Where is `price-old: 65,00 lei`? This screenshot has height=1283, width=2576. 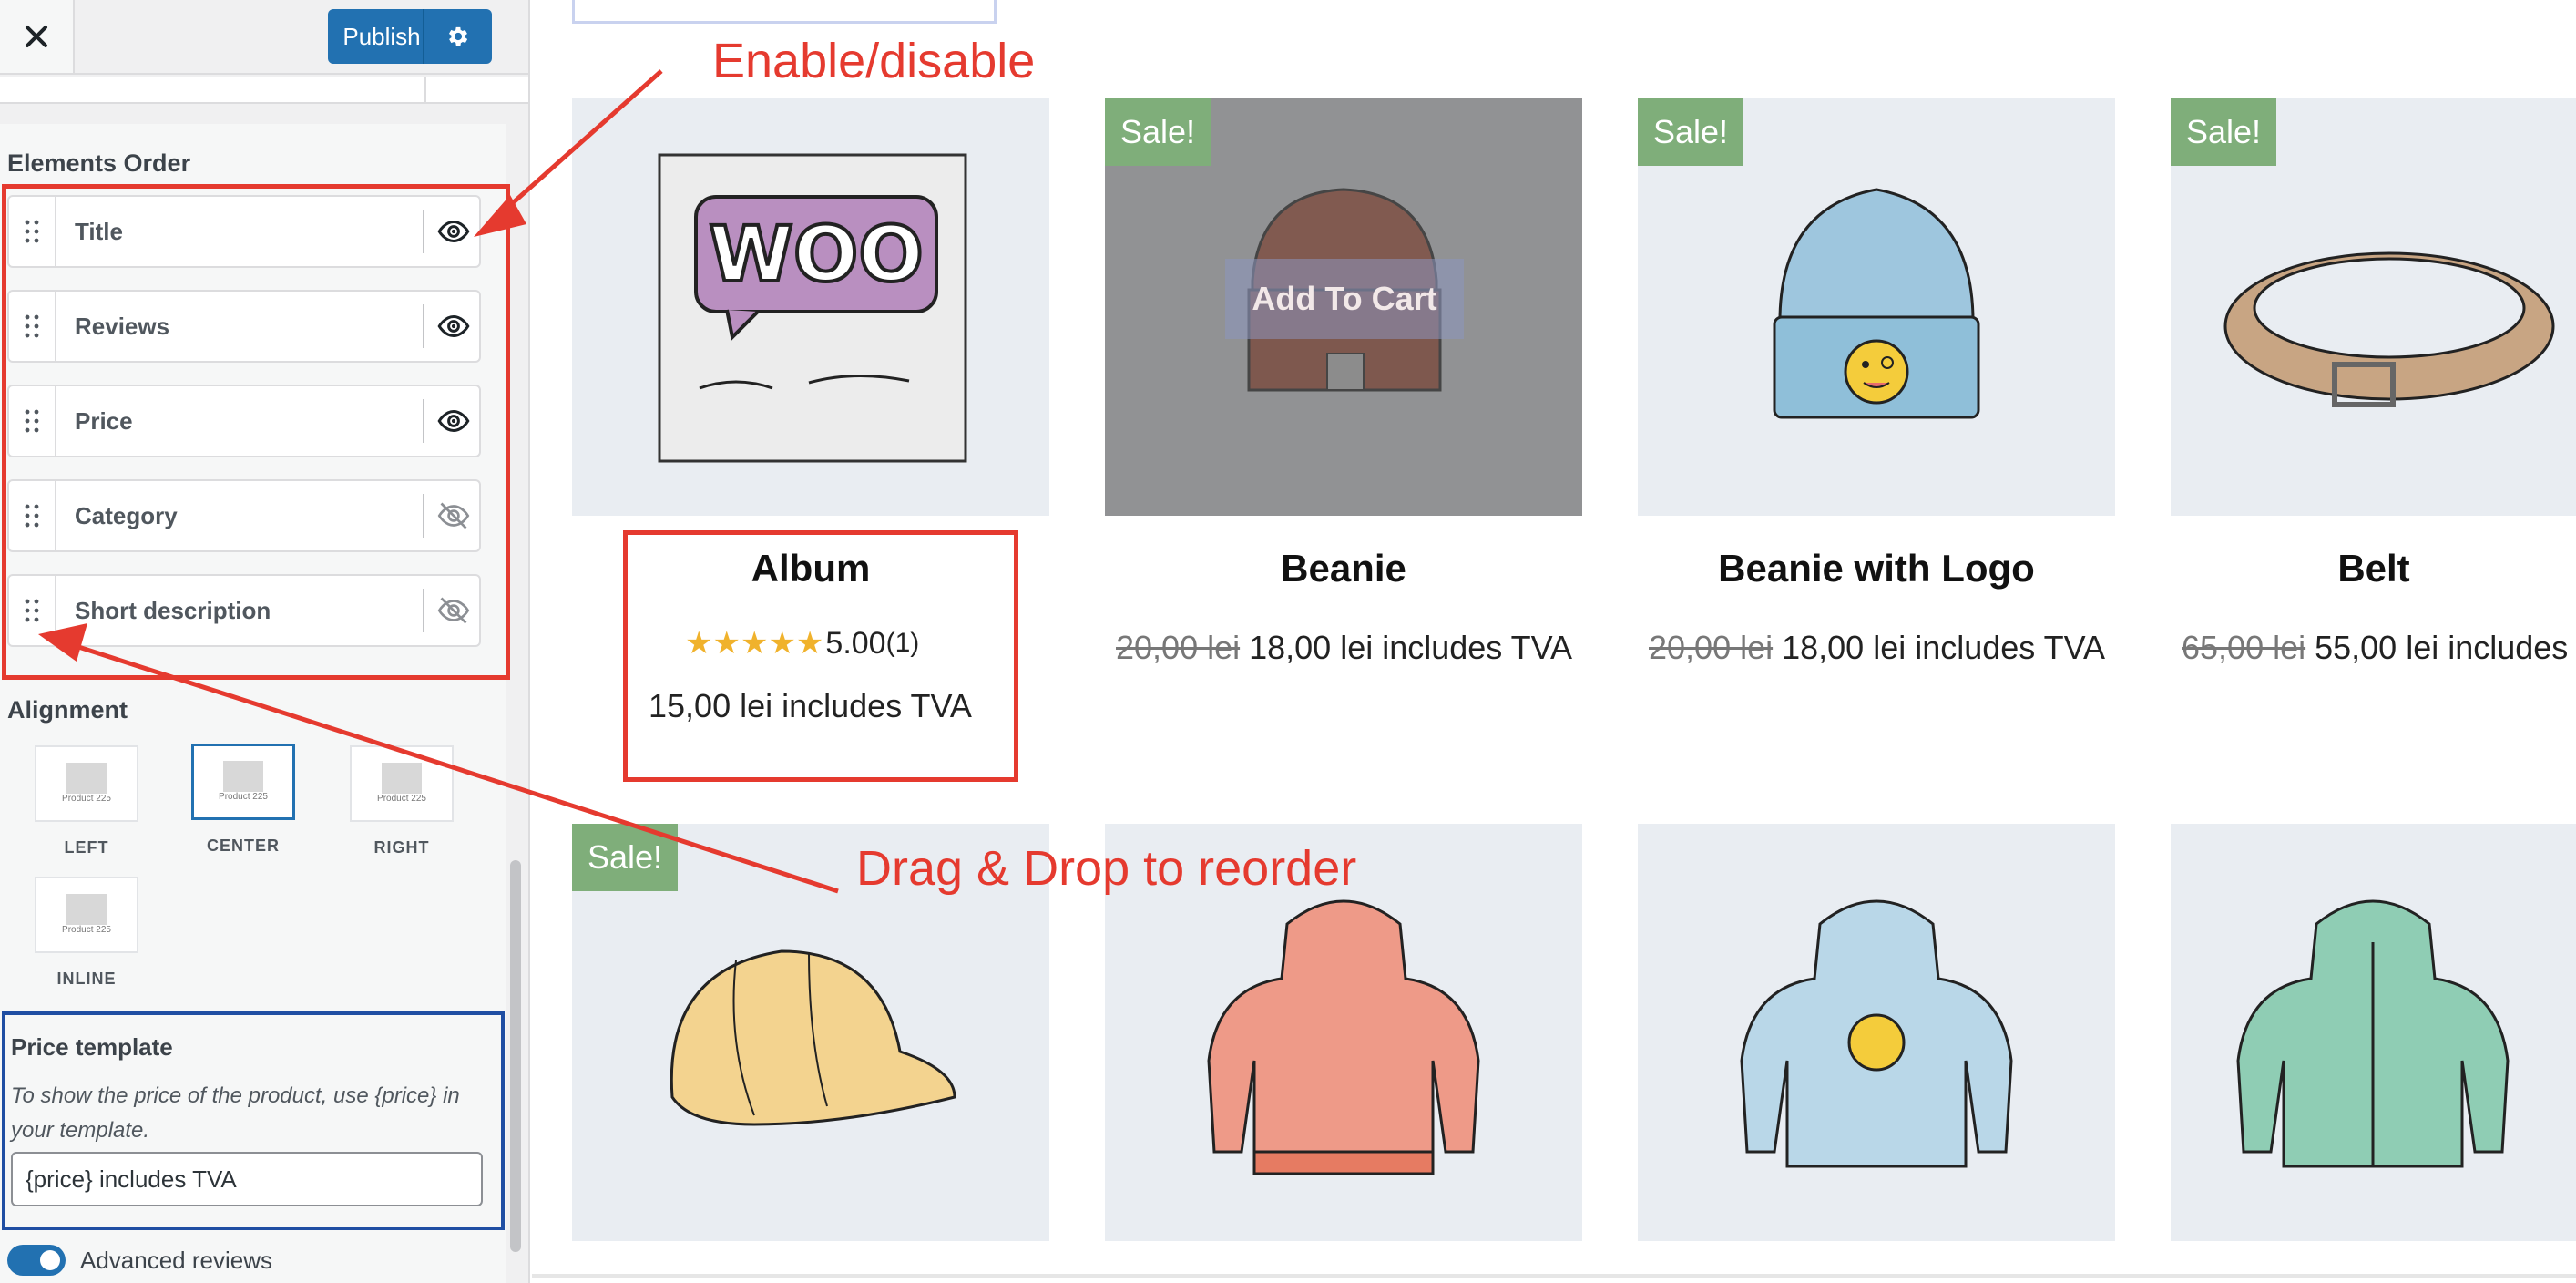 price-old: 65,00 lei is located at coordinates (2244, 647).